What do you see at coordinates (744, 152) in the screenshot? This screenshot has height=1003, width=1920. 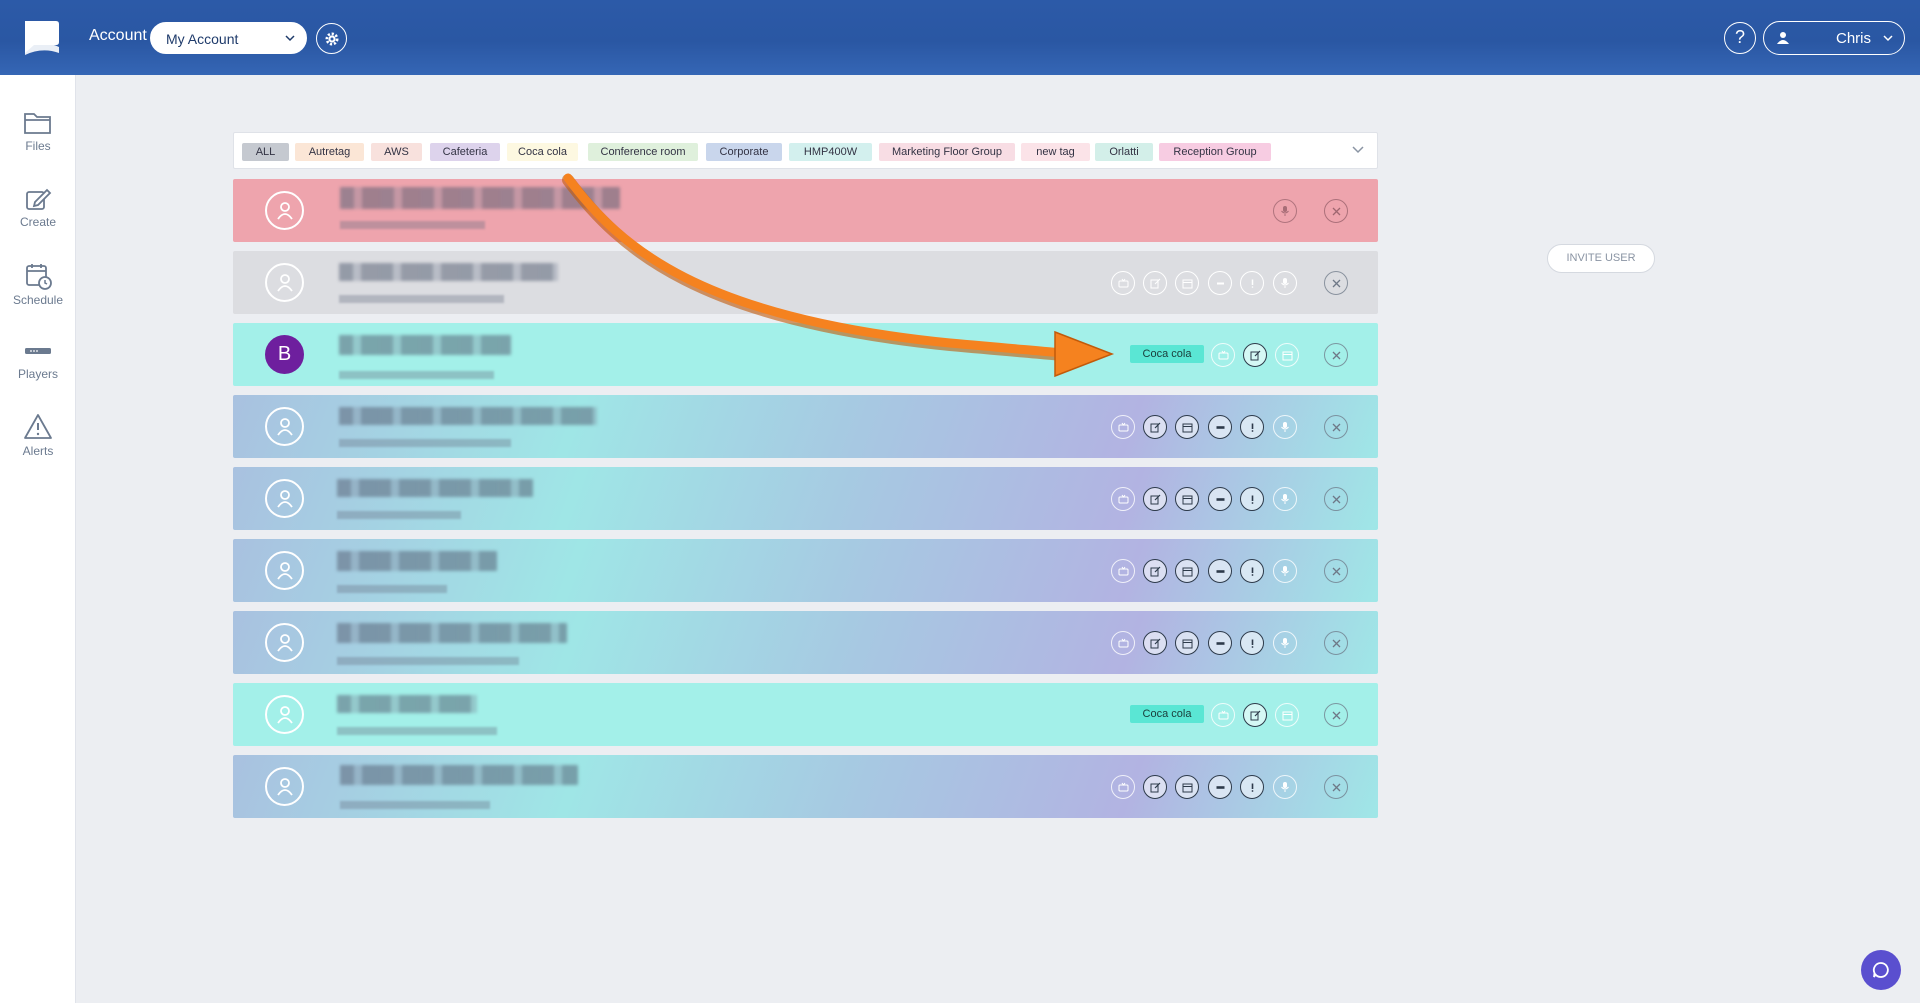 I see `tag-corporate: Corporate` at bounding box center [744, 152].